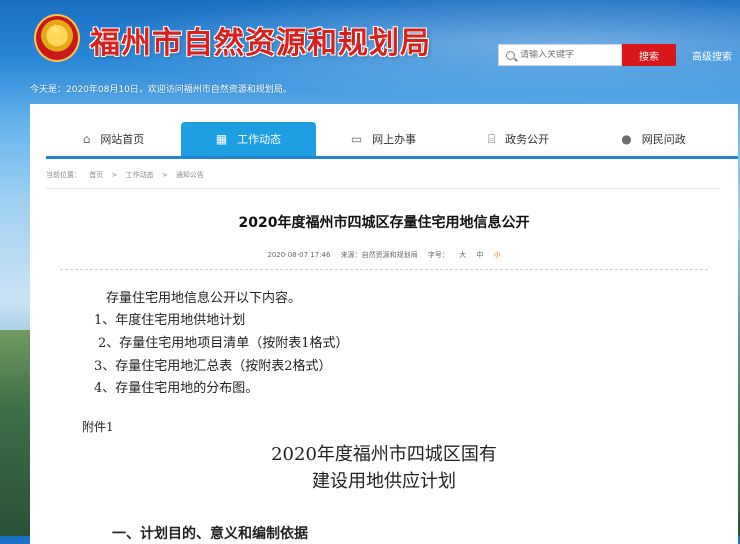 The width and height of the screenshot is (740, 544). I want to click on article-meta: 2020-08-07 17:46 来源：自然资源和规划局 字号： 大 中 小, so click(384, 255).